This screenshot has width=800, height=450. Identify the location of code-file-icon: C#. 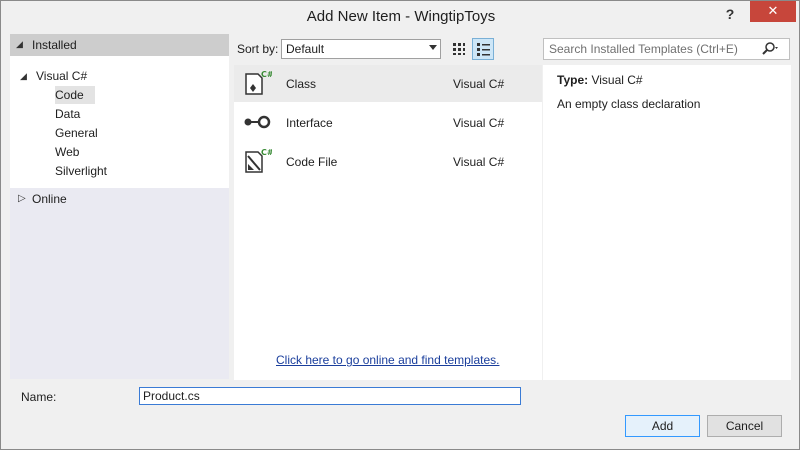
(258, 161).